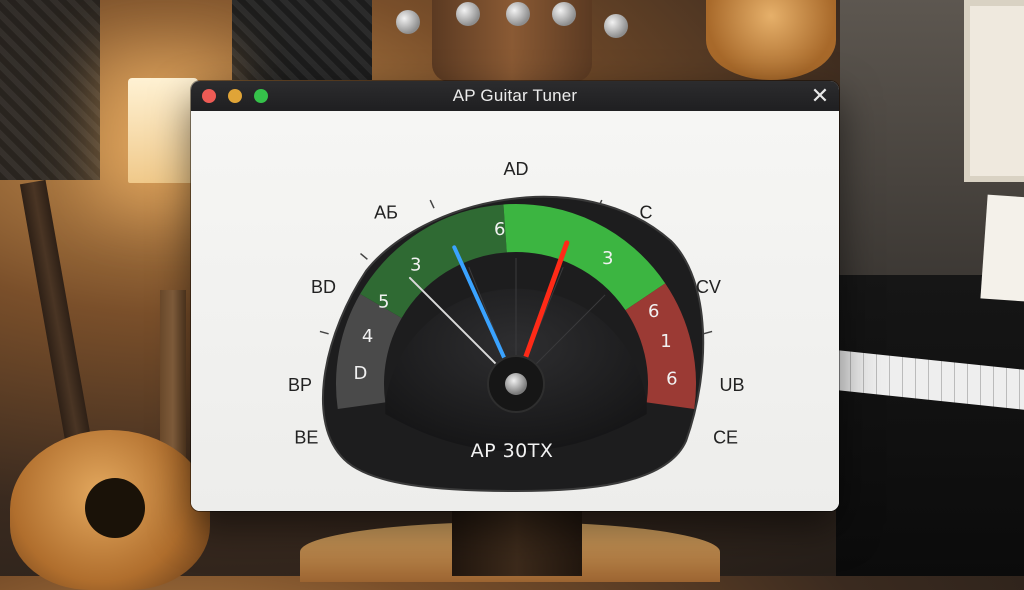  Describe the element at coordinates (512, 451) in the screenshot. I see `model-label: AP 30TX` at that location.